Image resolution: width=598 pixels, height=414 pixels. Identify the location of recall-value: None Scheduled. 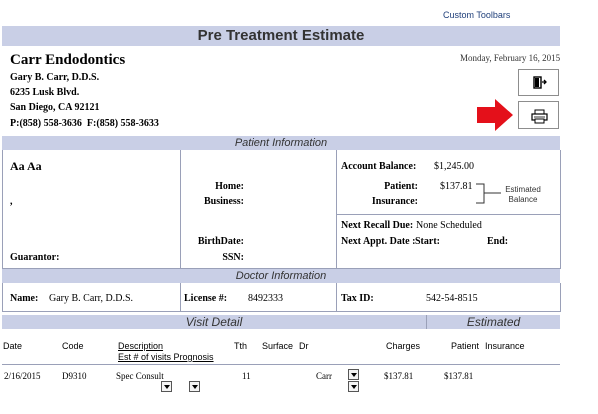
(449, 225).